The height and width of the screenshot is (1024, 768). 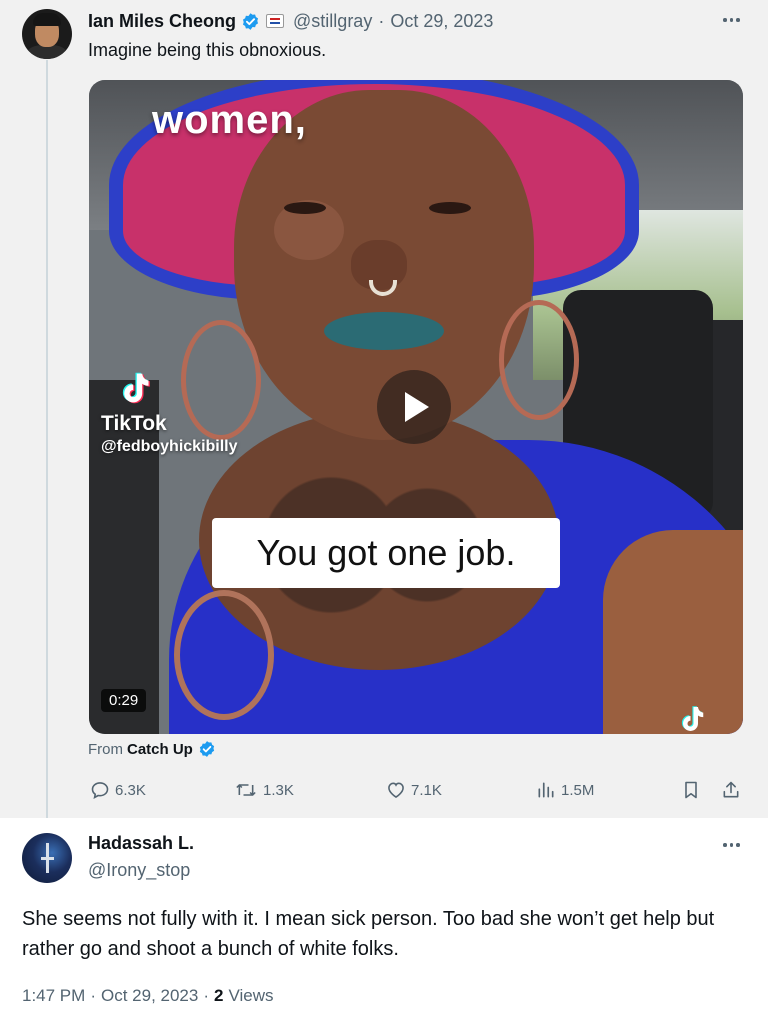 I want to click on bookmark-icon, so click(x=691, y=790).